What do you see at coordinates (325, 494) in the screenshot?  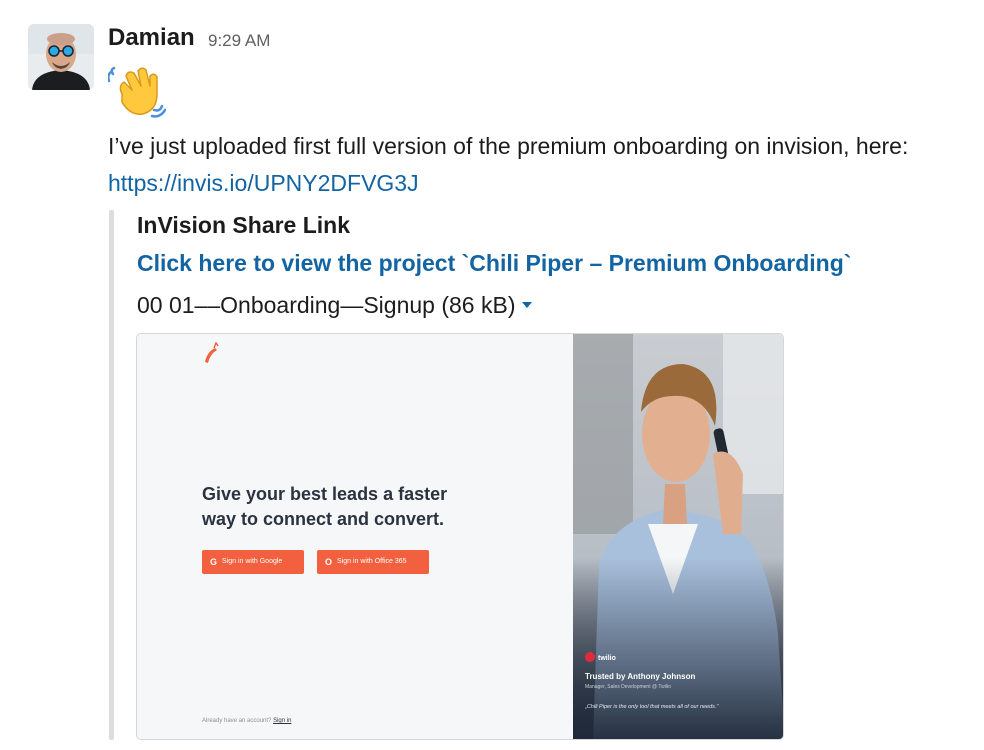 I see `preview-headline-line1: Give your best leads a faster` at bounding box center [325, 494].